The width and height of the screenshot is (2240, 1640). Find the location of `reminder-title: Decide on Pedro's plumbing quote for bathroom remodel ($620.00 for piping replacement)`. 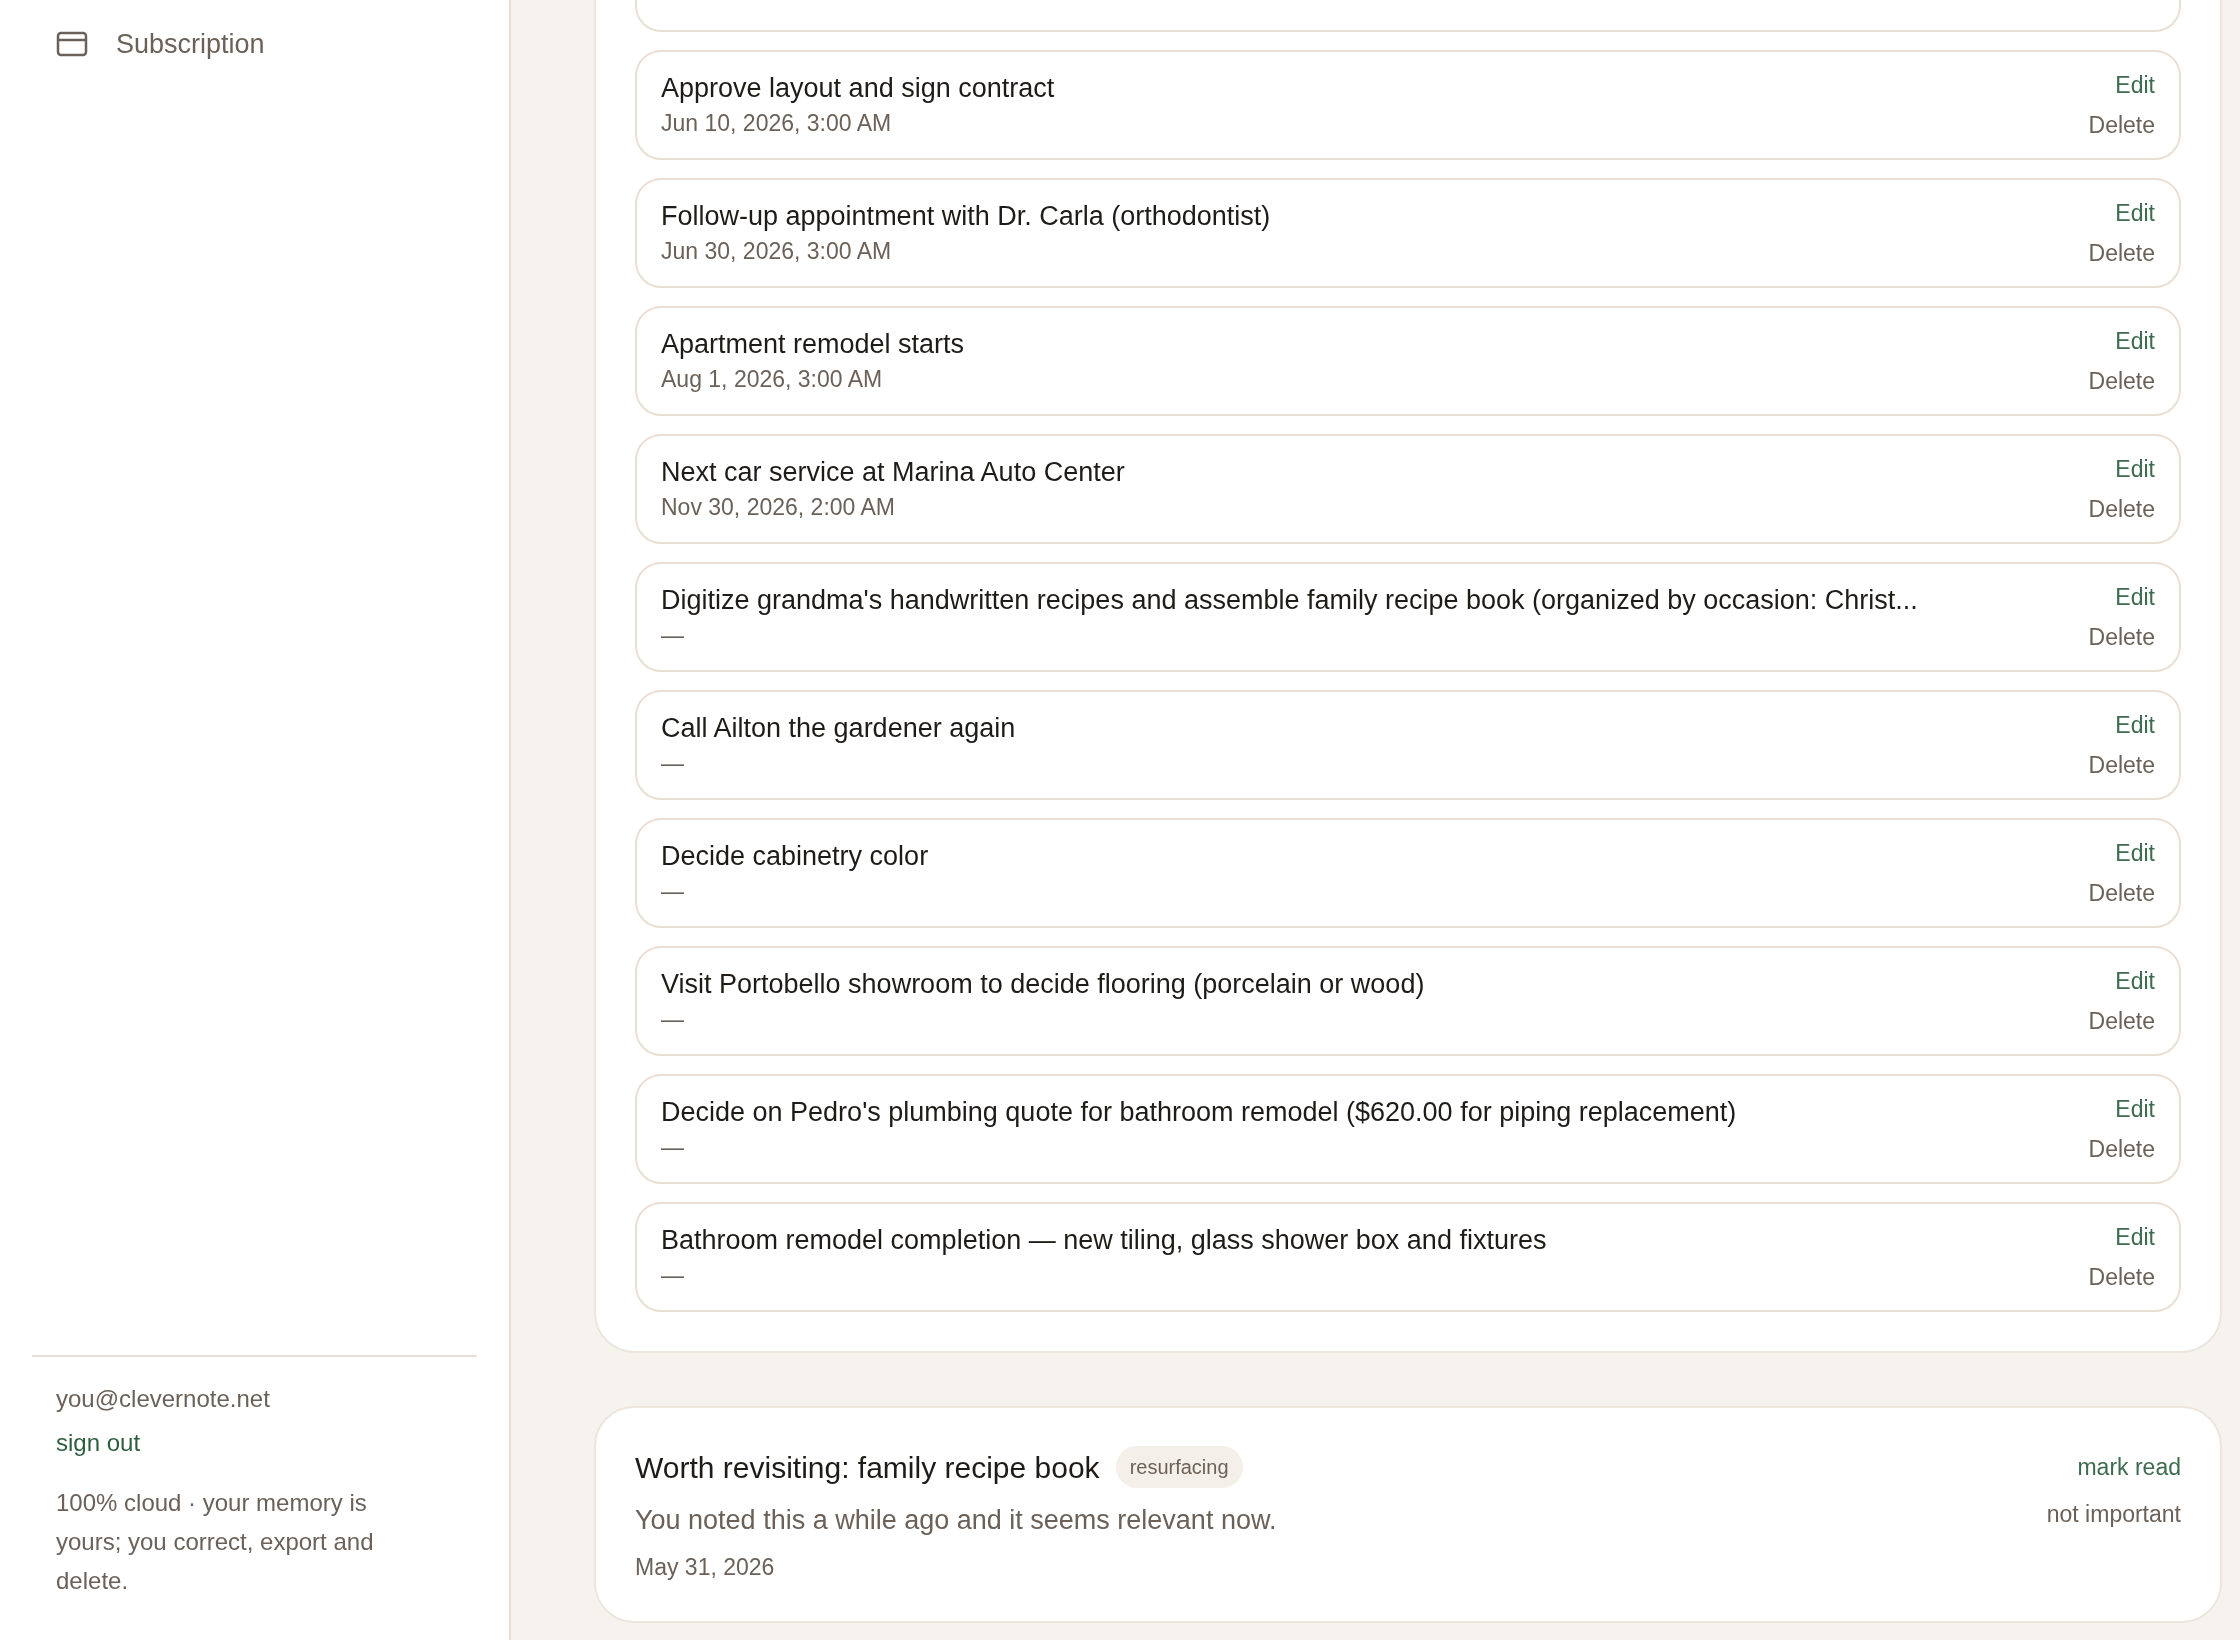

reminder-title: Decide on Pedro's plumbing quote for bathroom remodel ($620.00 for piping replacement) is located at coordinates (1199, 1112).